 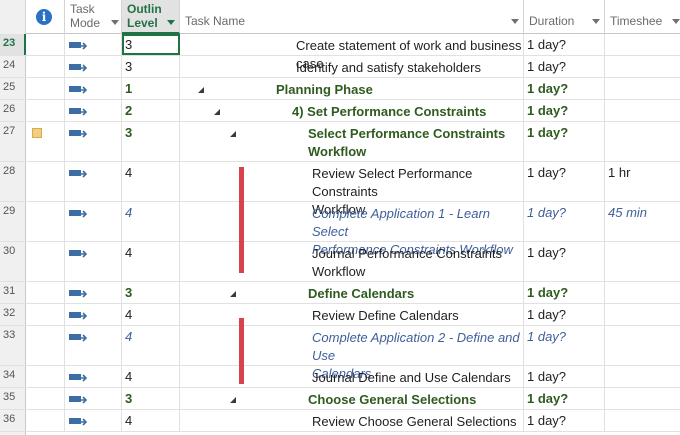 I want to click on row-id: 30, so click(x=13, y=261).